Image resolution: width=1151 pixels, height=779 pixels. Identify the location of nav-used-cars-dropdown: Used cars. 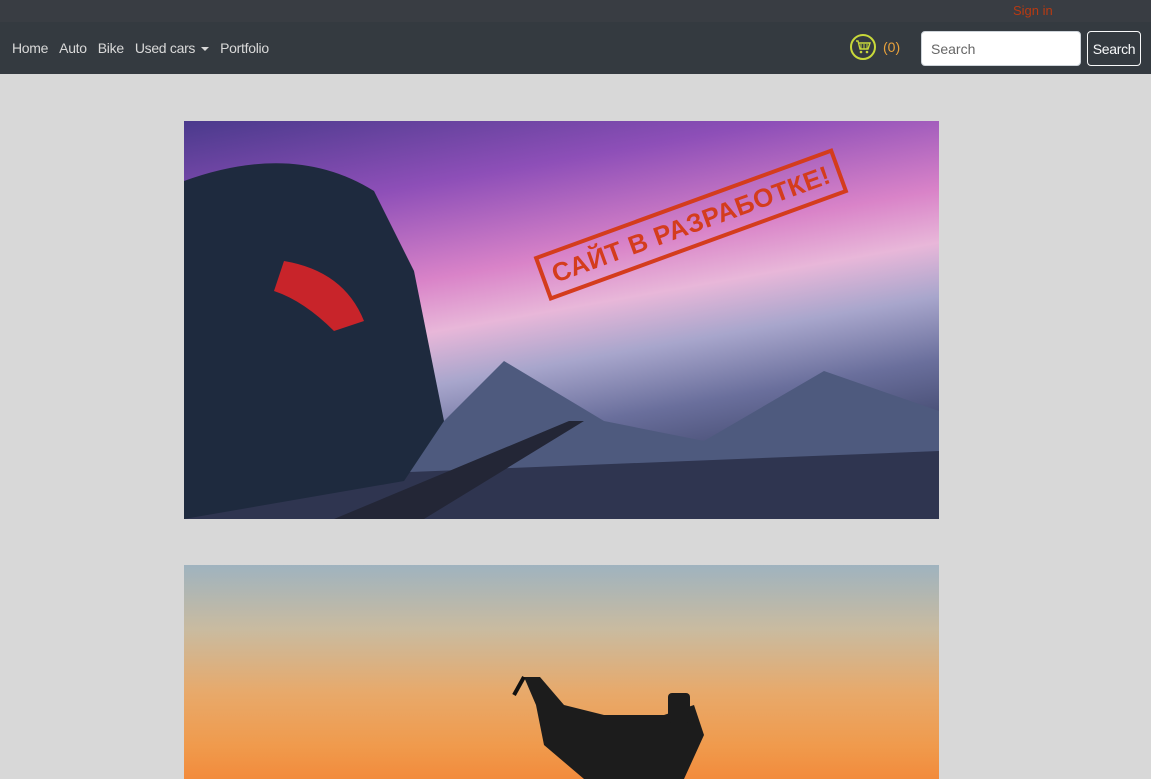
(172, 48).